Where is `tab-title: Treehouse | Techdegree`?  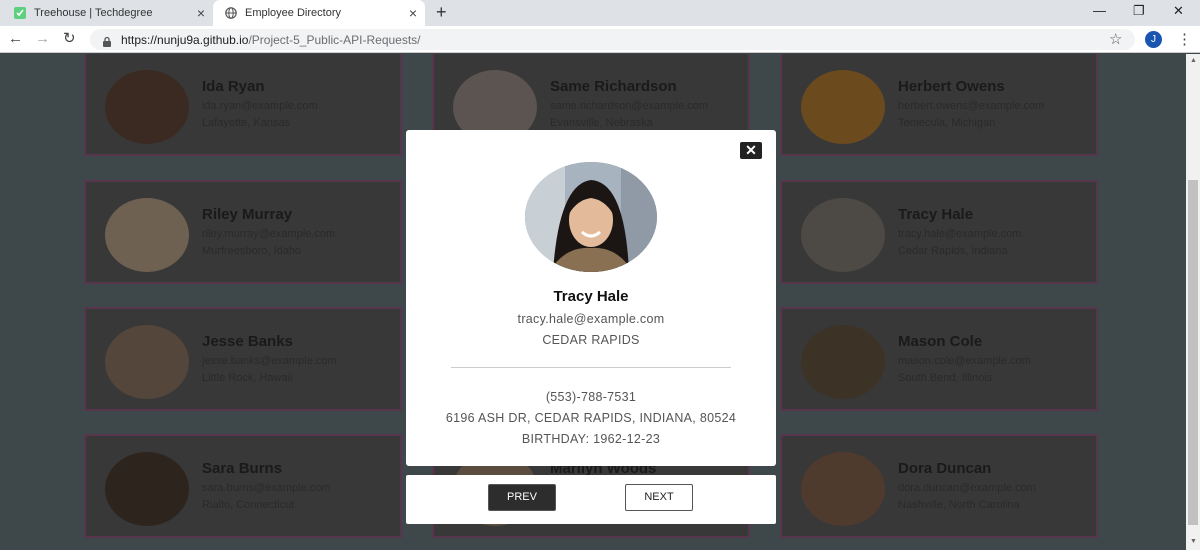
tab-title: Treehouse | Techdegree is located at coordinates (93, 13).